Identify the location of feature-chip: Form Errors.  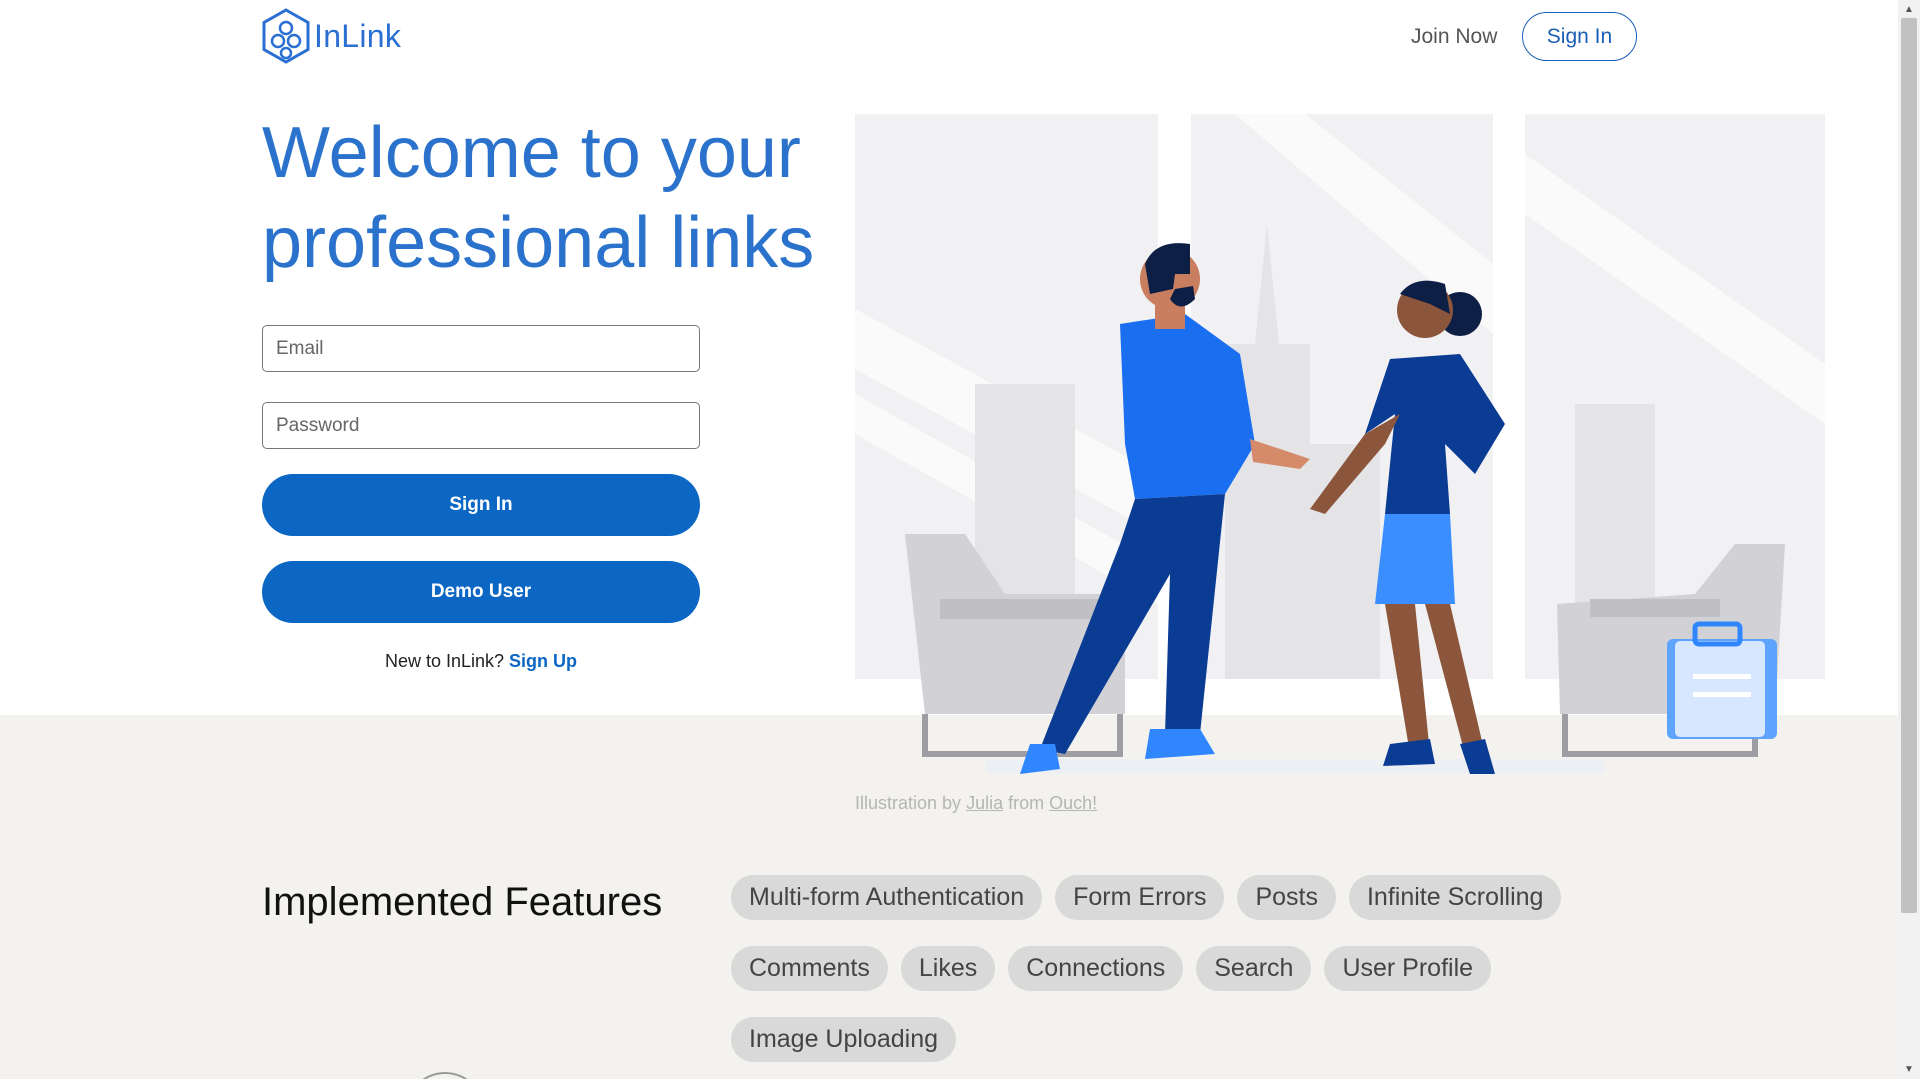
(1140, 897).